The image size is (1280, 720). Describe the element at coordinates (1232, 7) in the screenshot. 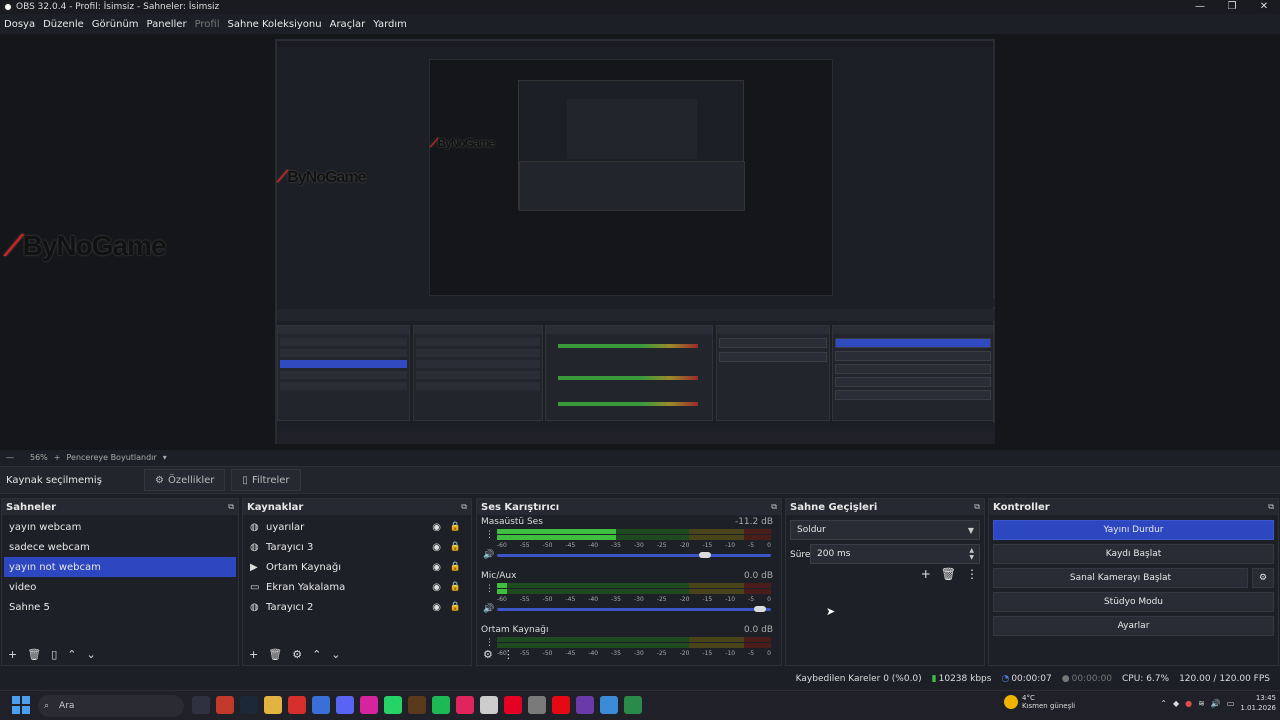

I see `maximize-button: ❐` at that location.